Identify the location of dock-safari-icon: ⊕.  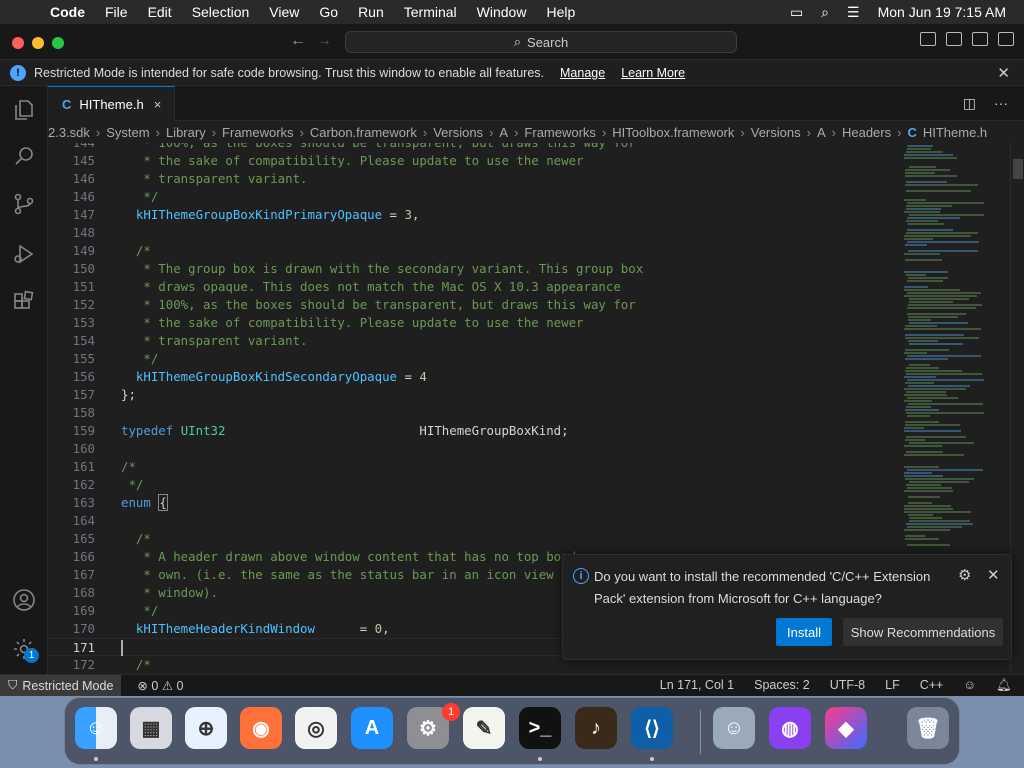
(206, 728).